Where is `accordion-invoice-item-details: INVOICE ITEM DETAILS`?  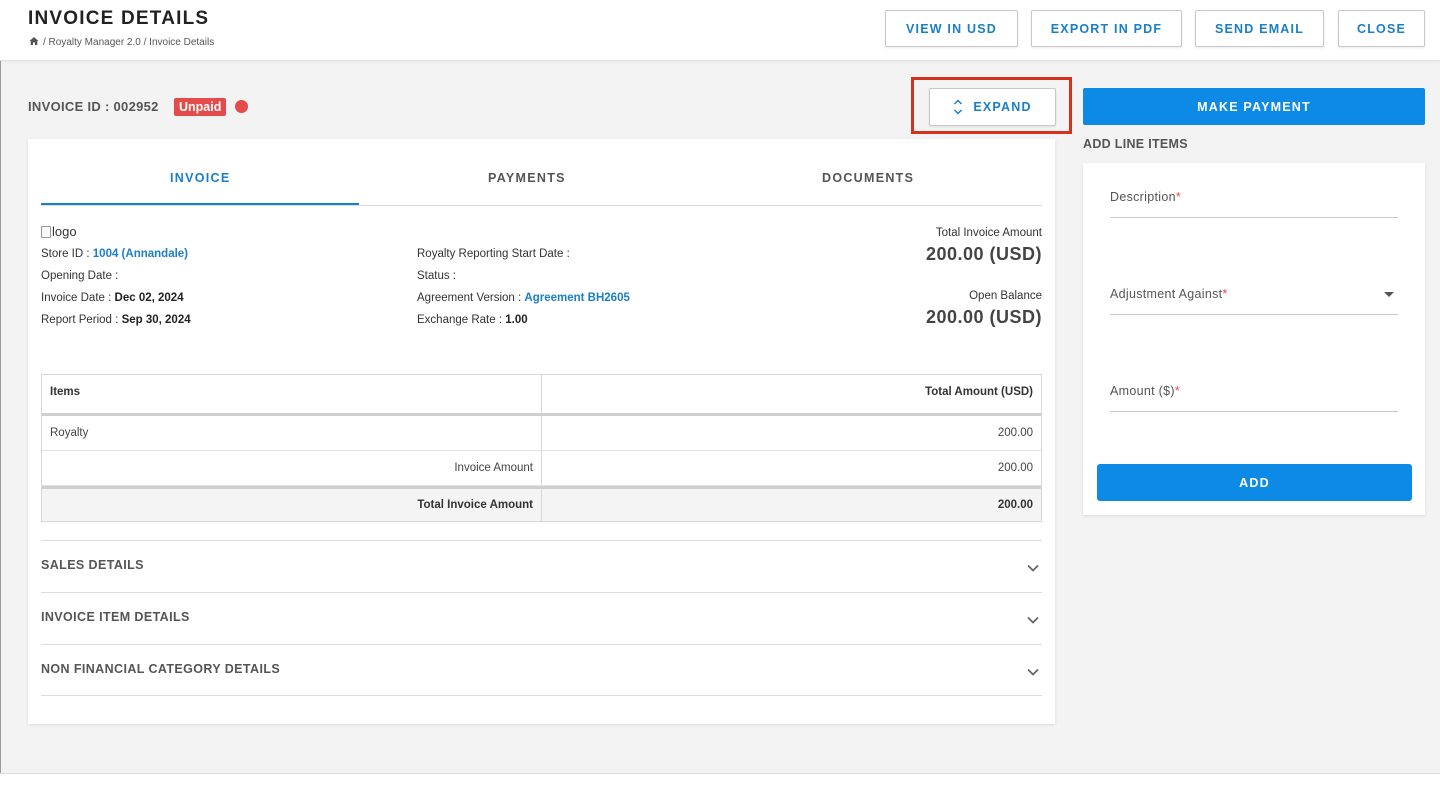
accordion-invoice-item-details: INVOICE ITEM DETAILS is located at coordinates (541, 618).